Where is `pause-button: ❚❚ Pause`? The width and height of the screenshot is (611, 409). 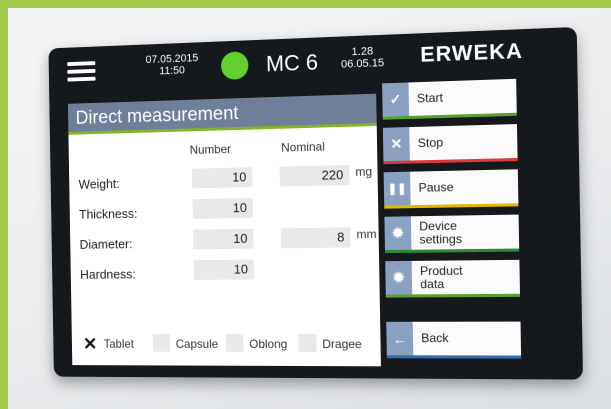 pause-button: ❚❚ Pause is located at coordinates (451, 189).